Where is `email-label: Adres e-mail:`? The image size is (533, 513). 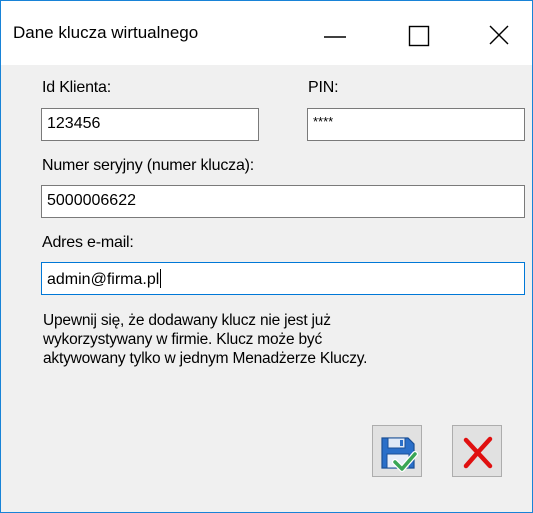
email-label: Adres e-mail: is located at coordinates (88, 242).